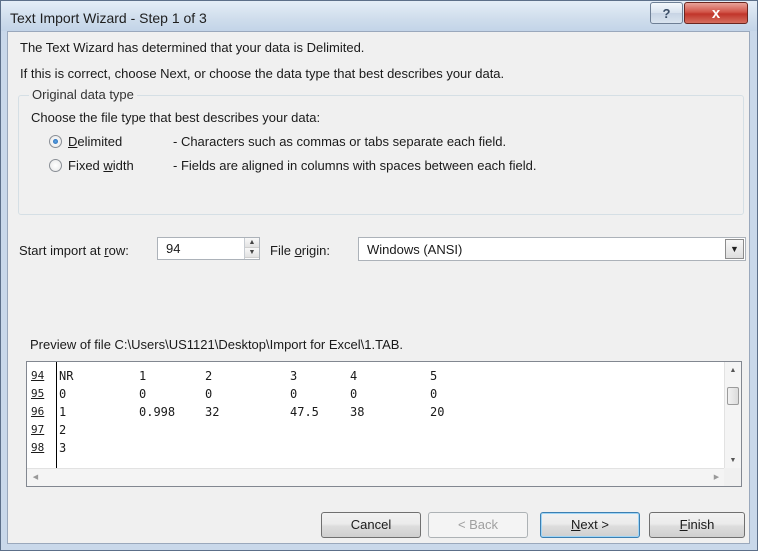 Image resolution: width=758 pixels, height=551 pixels. I want to click on scroll-left-icon: ◀, so click(35, 477).